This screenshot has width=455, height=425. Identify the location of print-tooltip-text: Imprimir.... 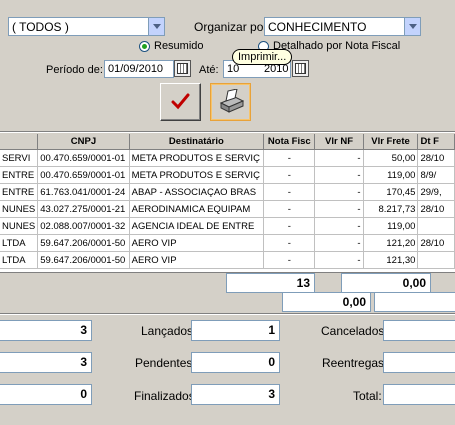
(262, 57).